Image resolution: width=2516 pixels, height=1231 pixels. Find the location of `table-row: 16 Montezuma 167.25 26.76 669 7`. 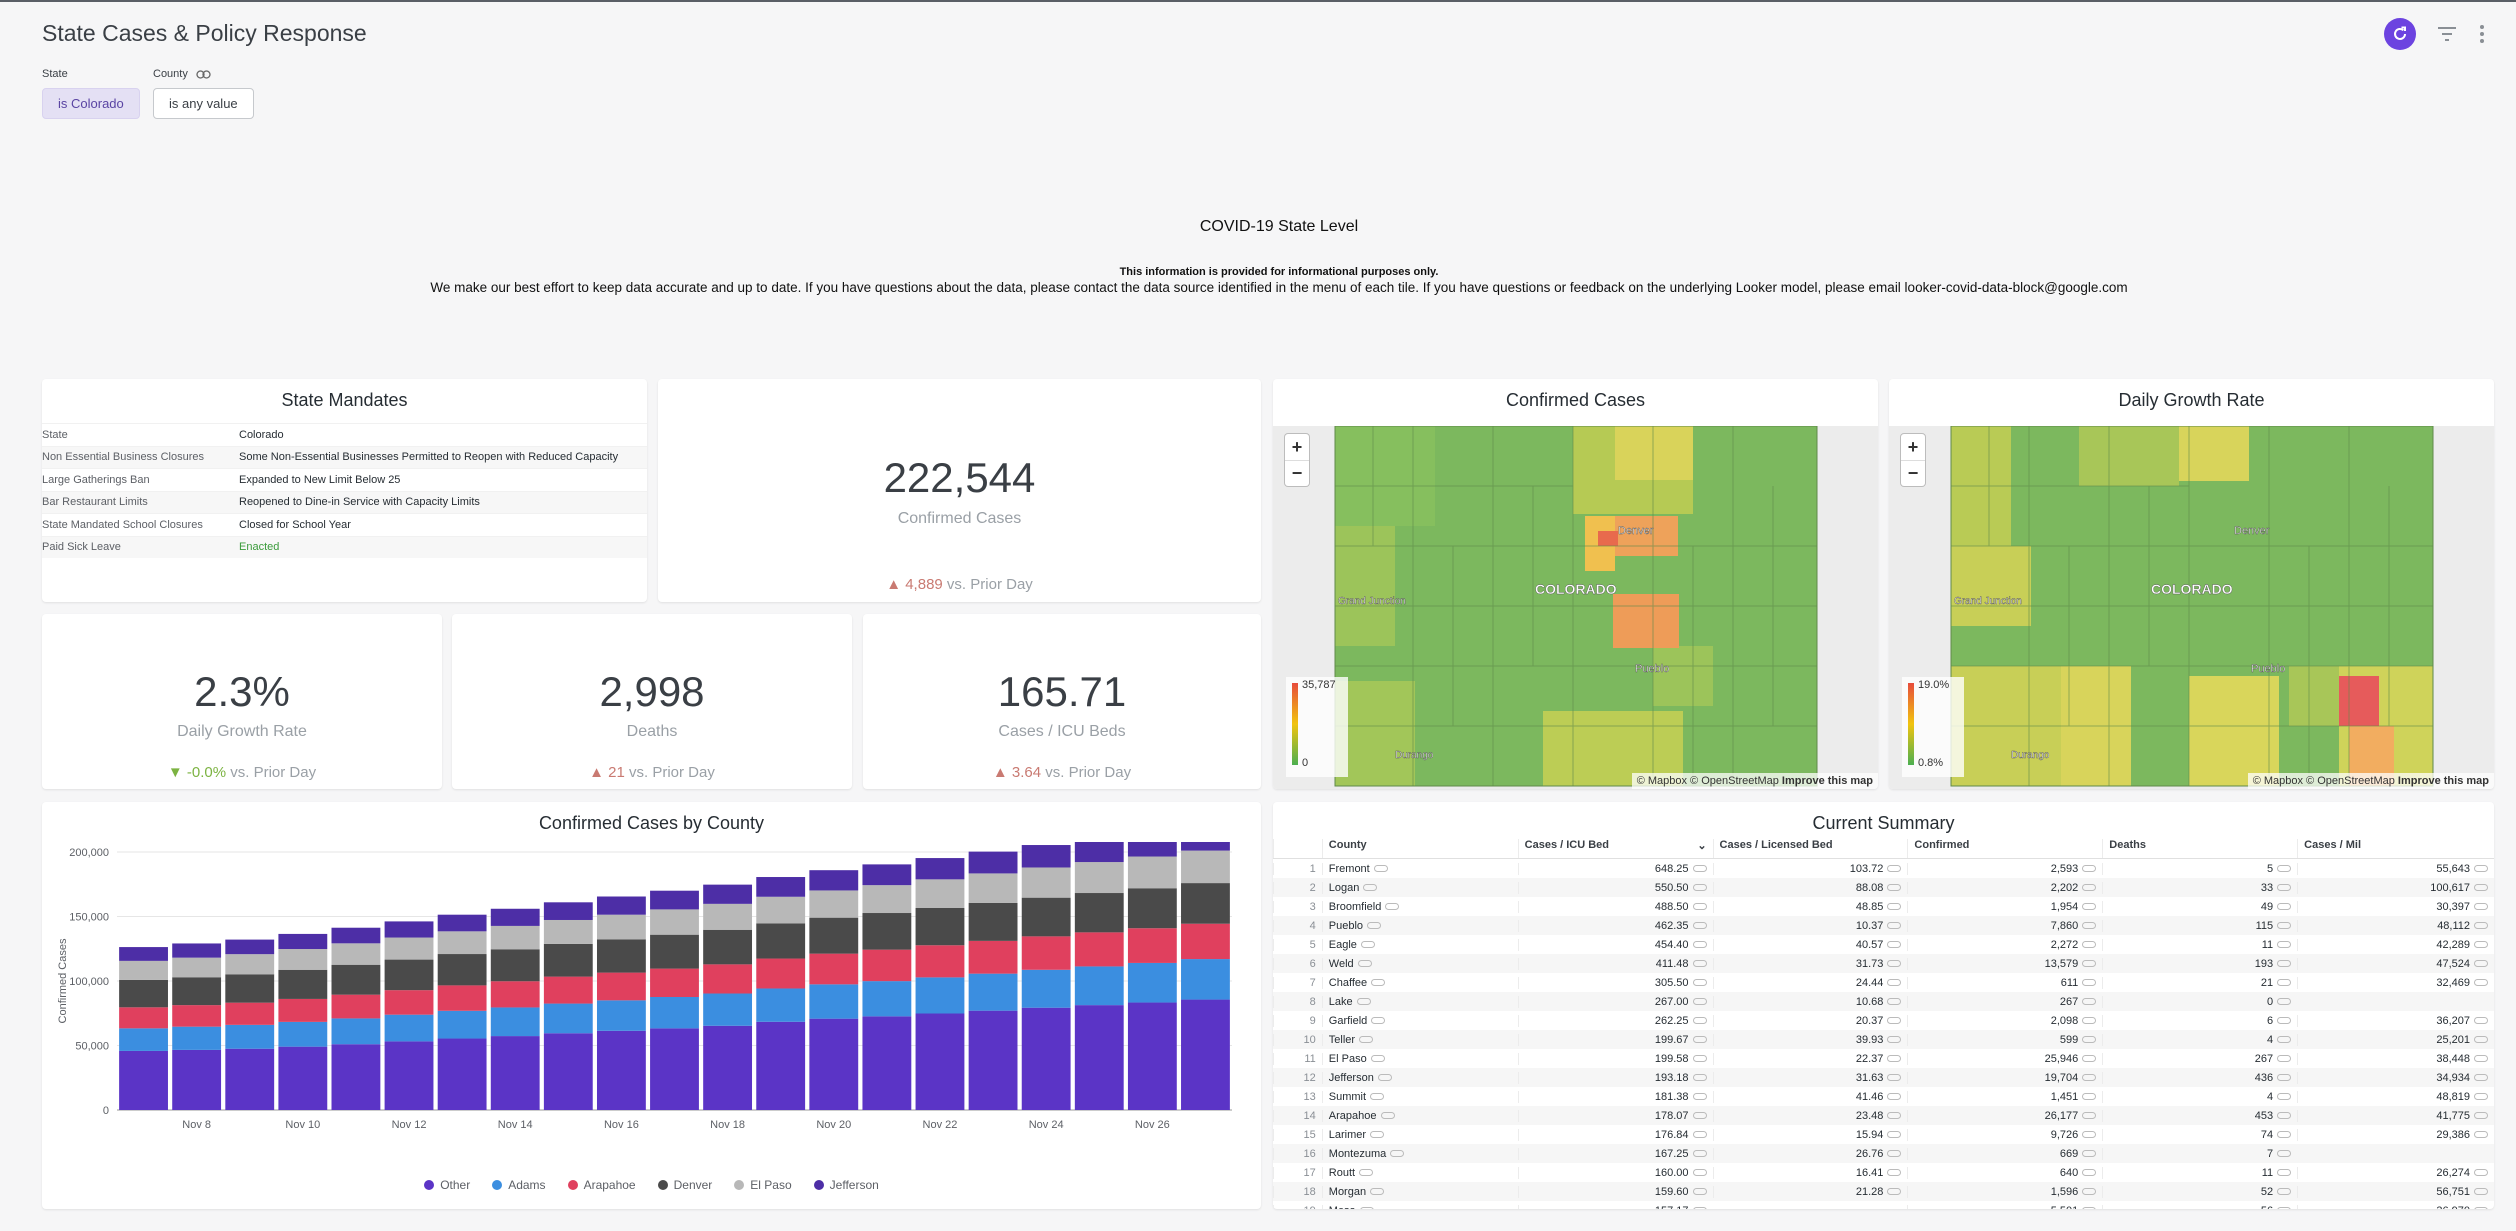

table-row: 16 Montezuma 167.25 26.76 669 7 is located at coordinates (1883, 1153).